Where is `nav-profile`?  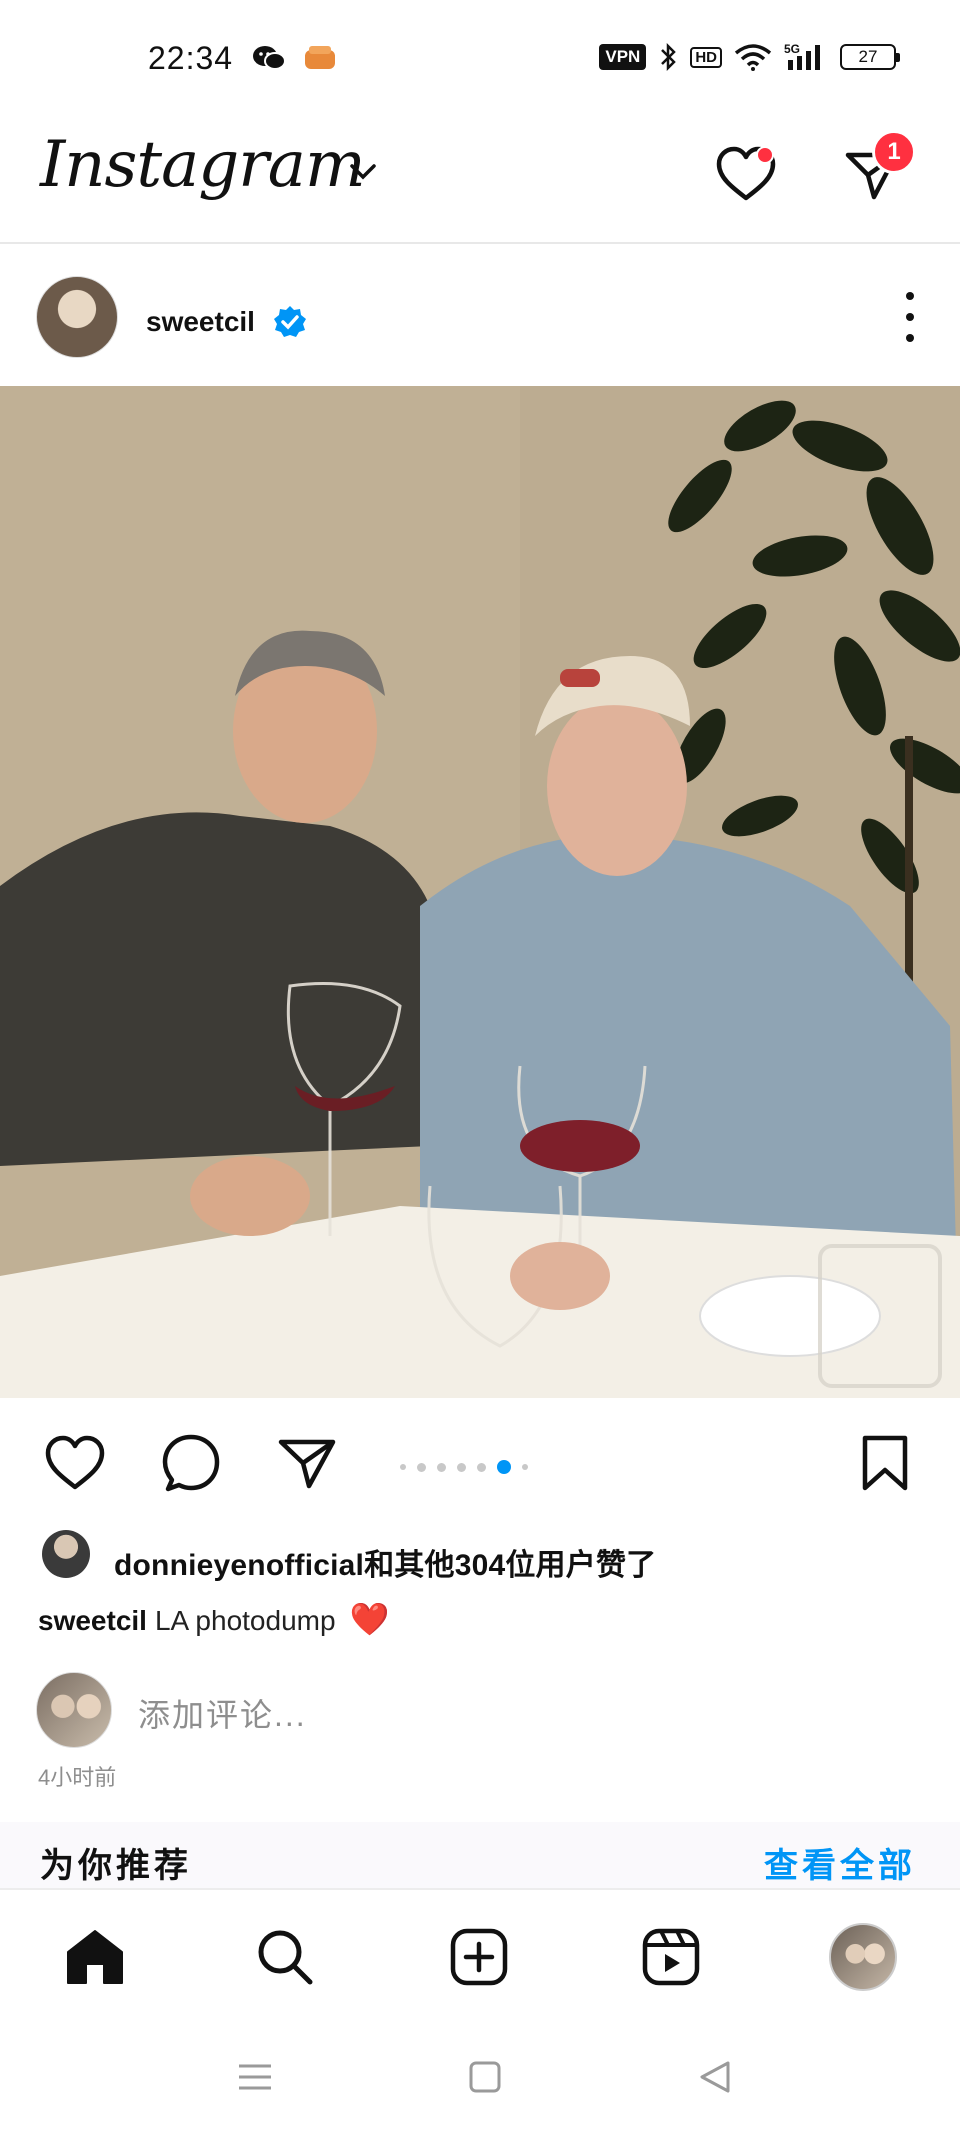 nav-profile is located at coordinates (863, 1957).